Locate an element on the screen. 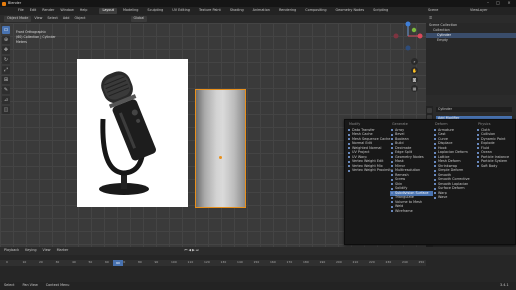 This screenshot has height=290, width=516. frame-tick-label: 150 is located at coordinates (256, 262).